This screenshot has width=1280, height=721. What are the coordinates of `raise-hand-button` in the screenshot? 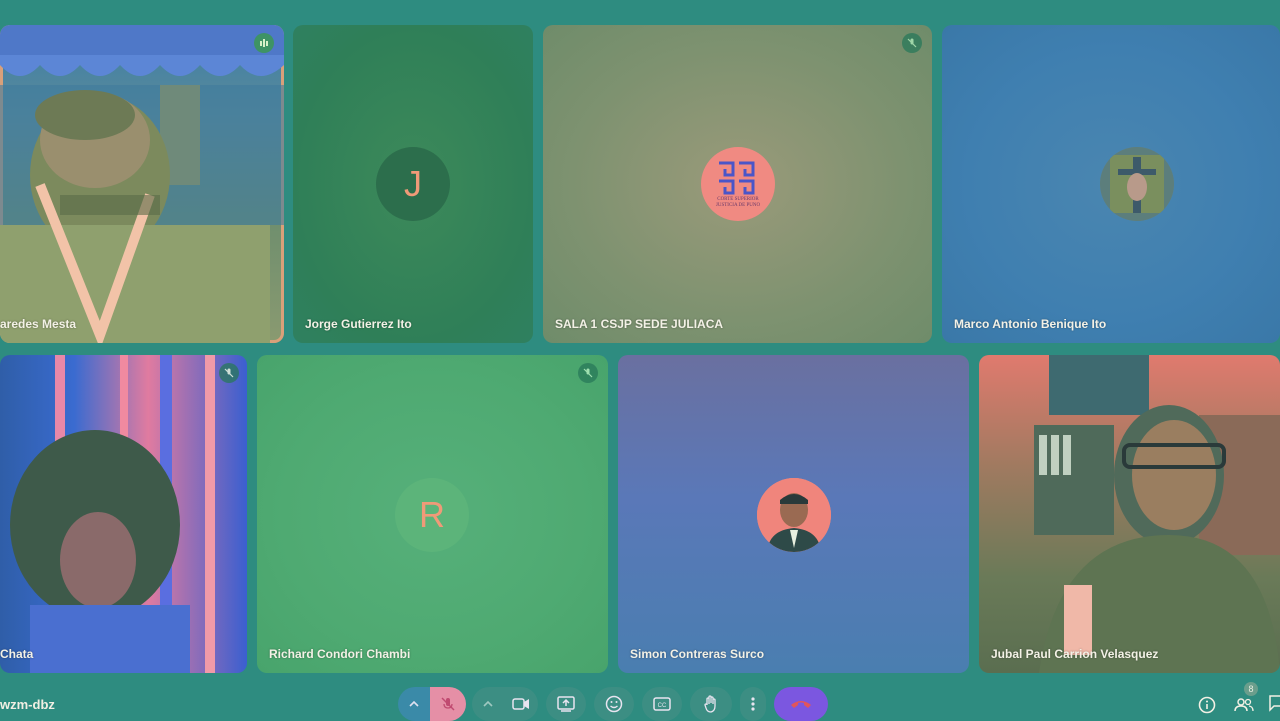 It's located at (711, 704).